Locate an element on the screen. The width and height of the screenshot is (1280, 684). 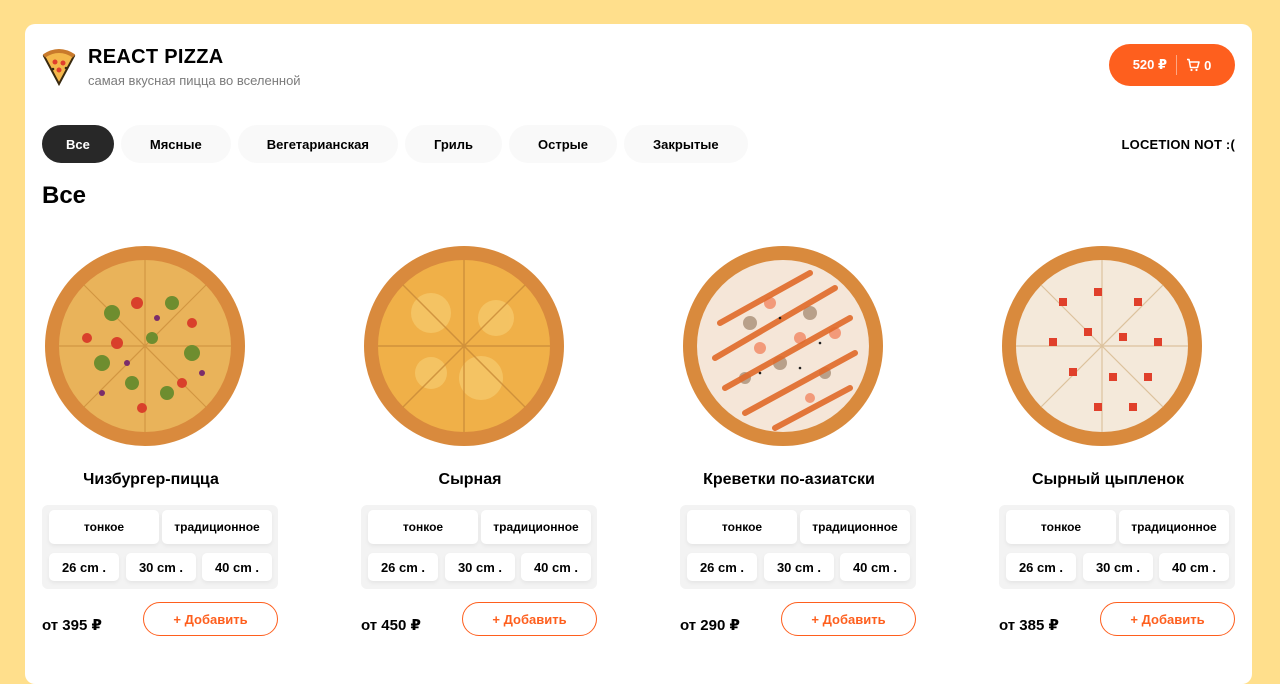
category-all: Все is located at coordinates (78, 144).